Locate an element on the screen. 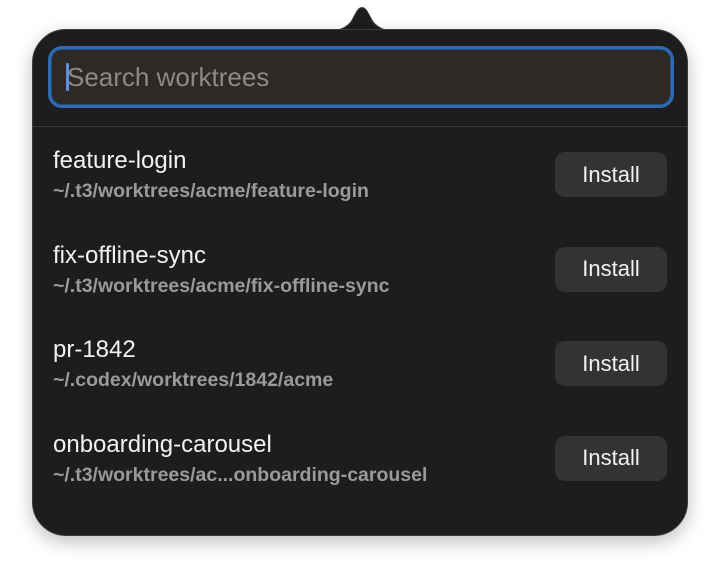 Image resolution: width=720 pixels, height=568 pixels. worktree-name: pr-1842 is located at coordinates (94, 349).